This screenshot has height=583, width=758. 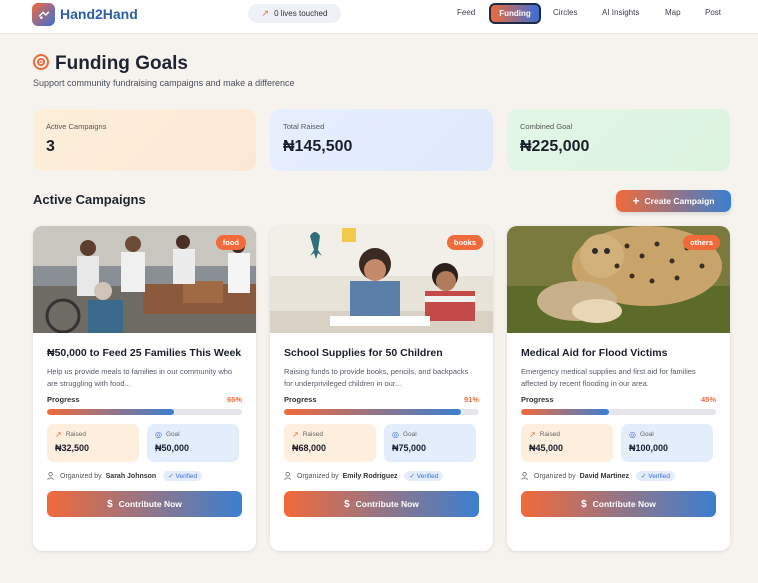 I want to click on stat-total-raised: Total Raised ₦145,500, so click(x=381, y=140).